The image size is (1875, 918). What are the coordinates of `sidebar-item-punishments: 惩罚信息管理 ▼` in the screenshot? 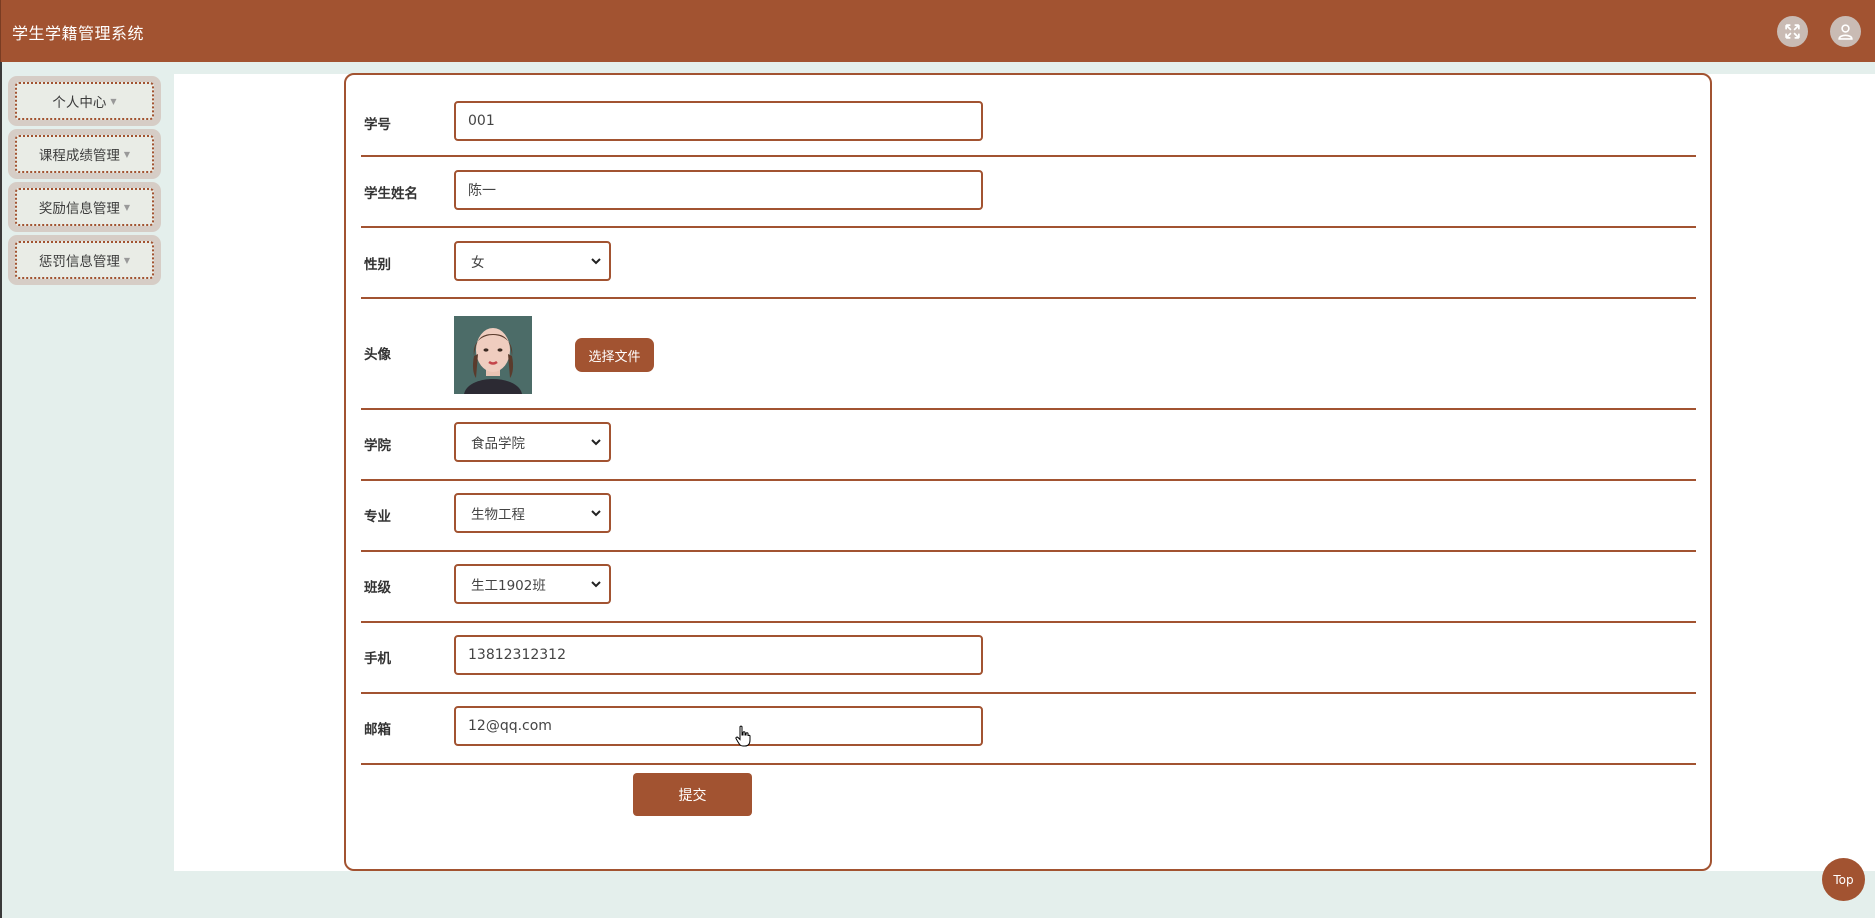 It's located at (84, 260).